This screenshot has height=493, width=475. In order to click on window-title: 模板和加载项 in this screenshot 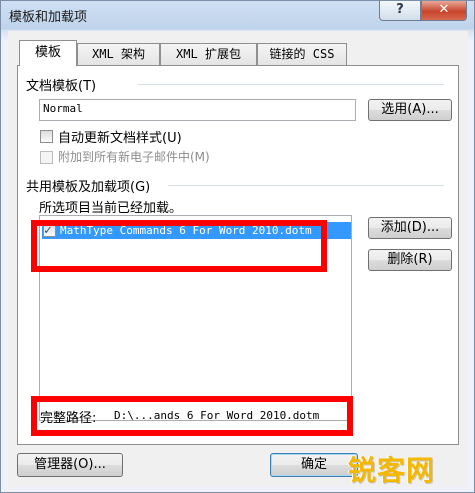, I will do `click(48, 17)`.